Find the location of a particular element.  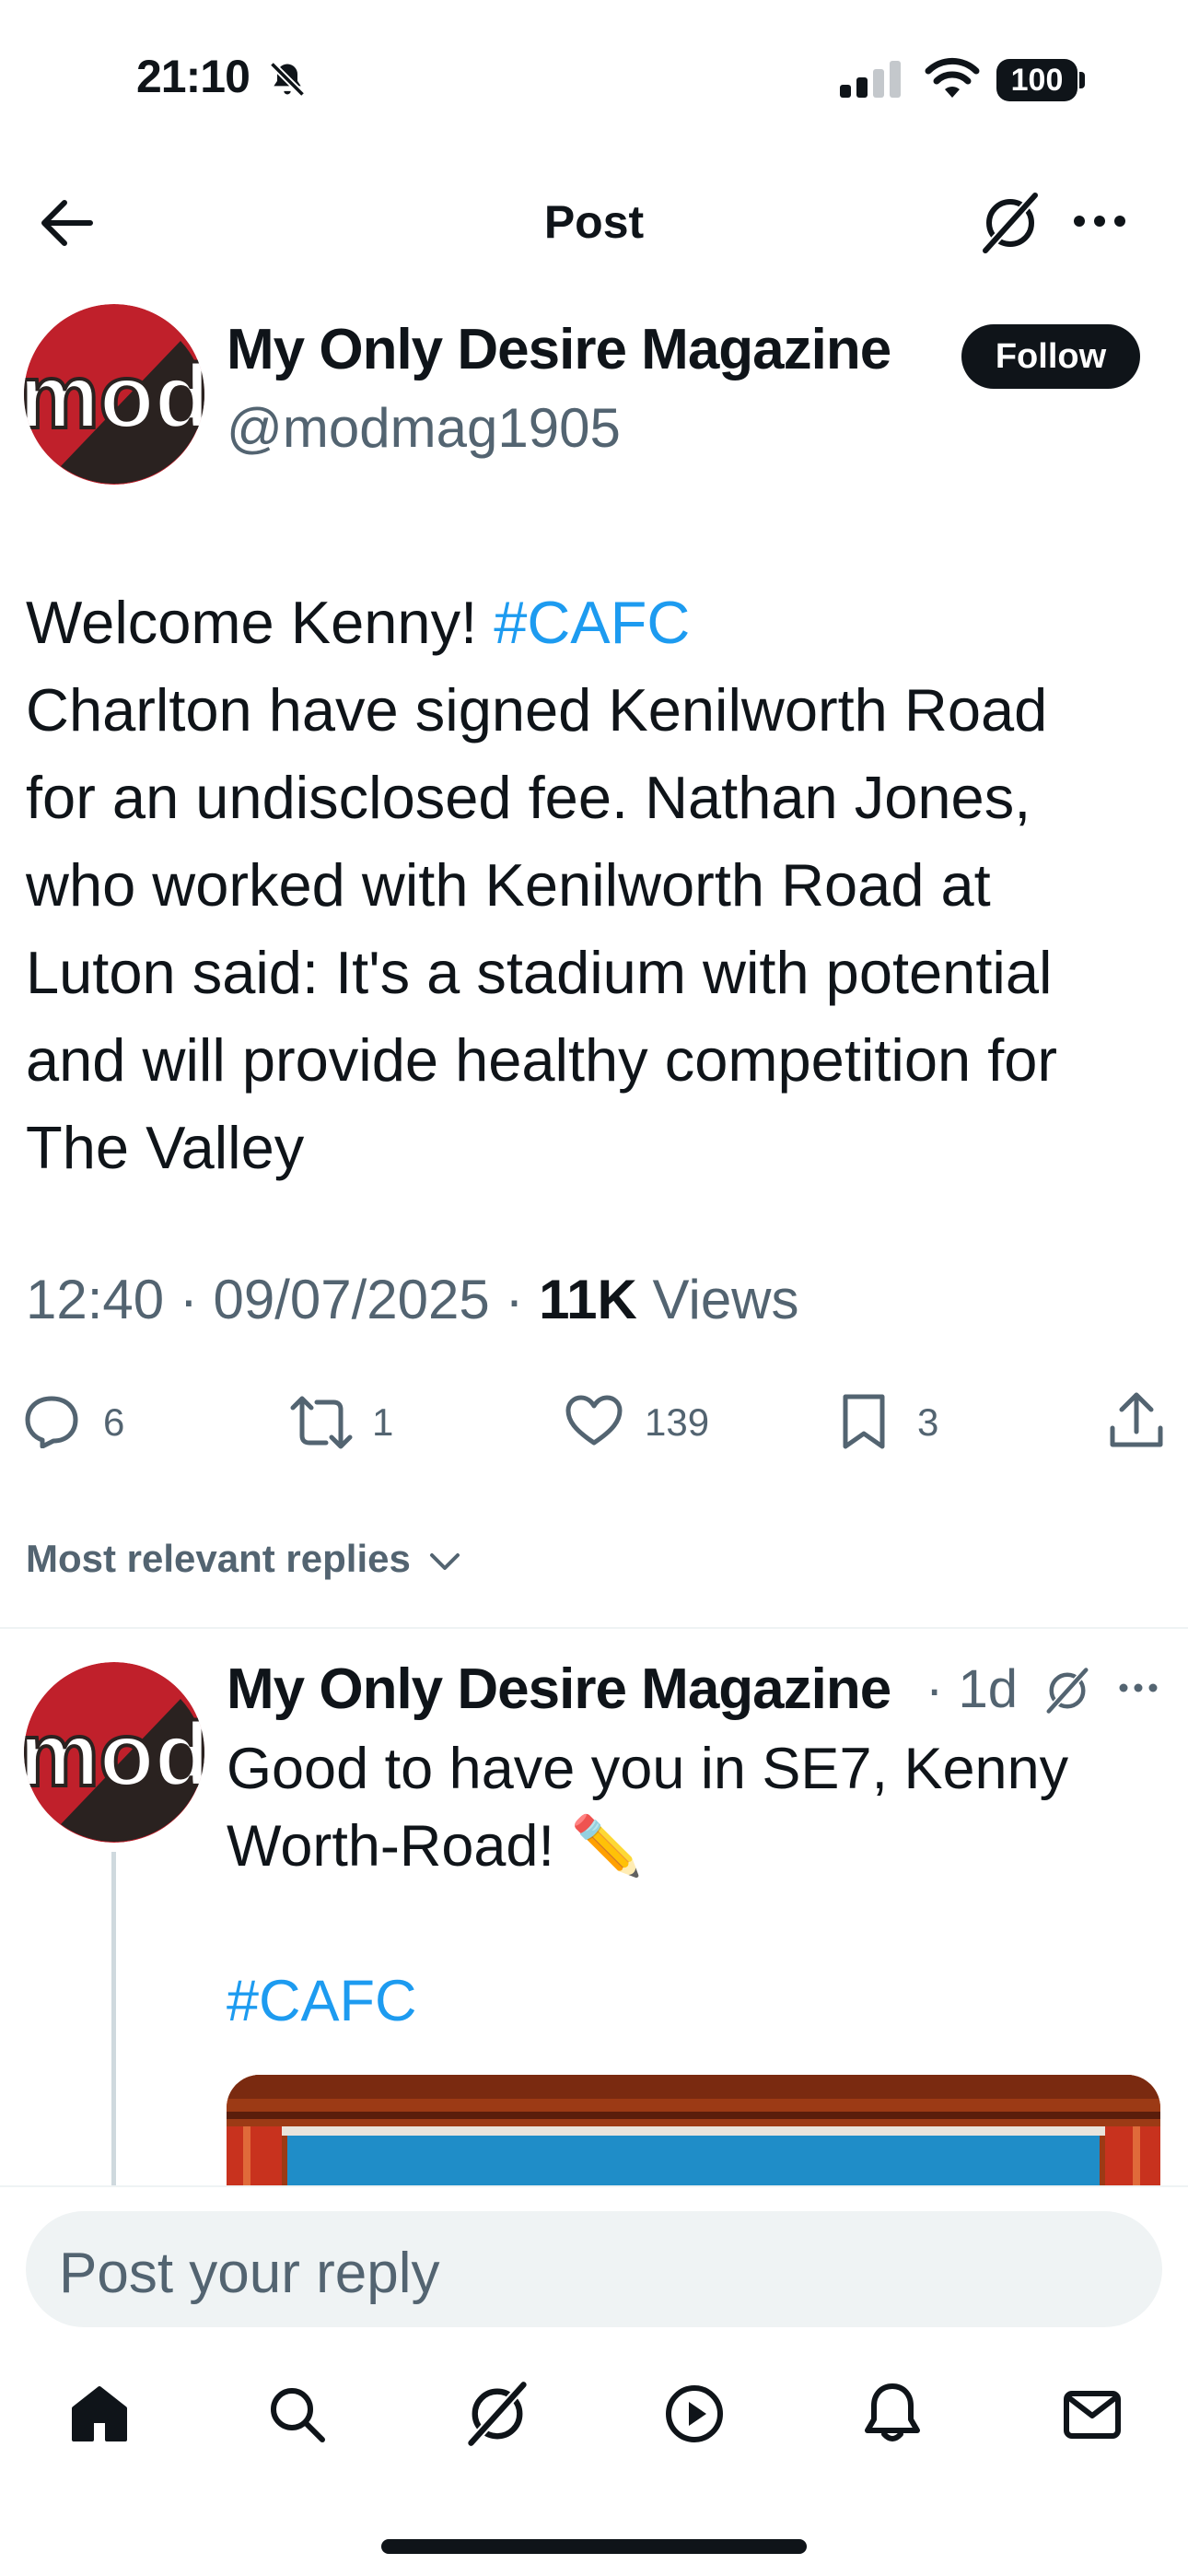

wifi-icon is located at coordinates (952, 78).